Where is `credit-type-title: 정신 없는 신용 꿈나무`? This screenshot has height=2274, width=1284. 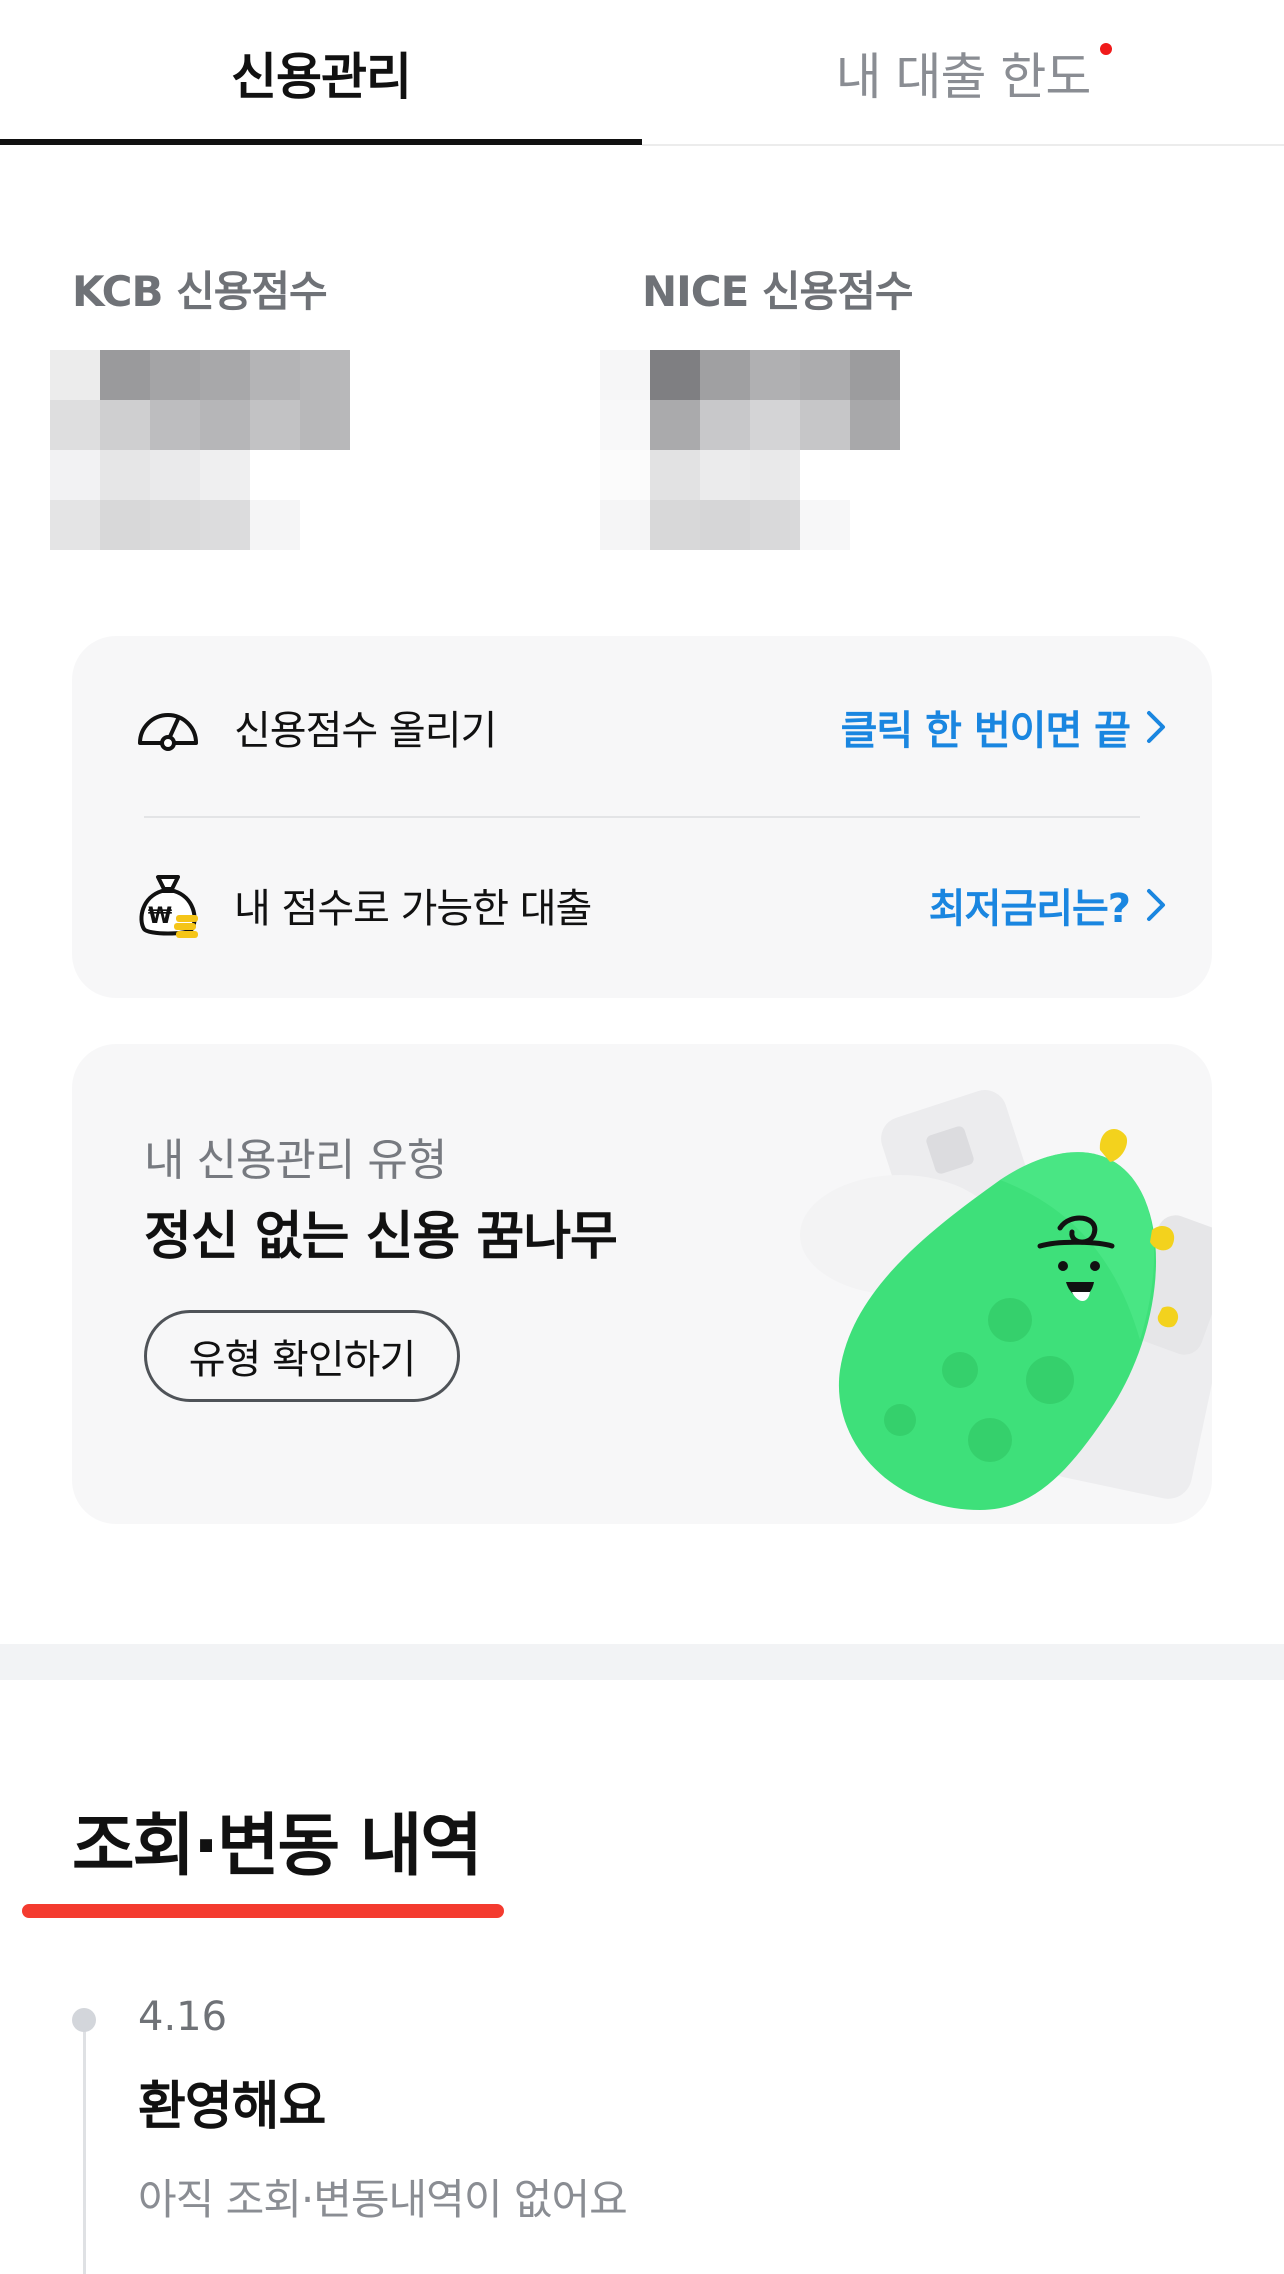 credit-type-title: 정신 없는 신용 꿈나무 is located at coordinates (381, 1237).